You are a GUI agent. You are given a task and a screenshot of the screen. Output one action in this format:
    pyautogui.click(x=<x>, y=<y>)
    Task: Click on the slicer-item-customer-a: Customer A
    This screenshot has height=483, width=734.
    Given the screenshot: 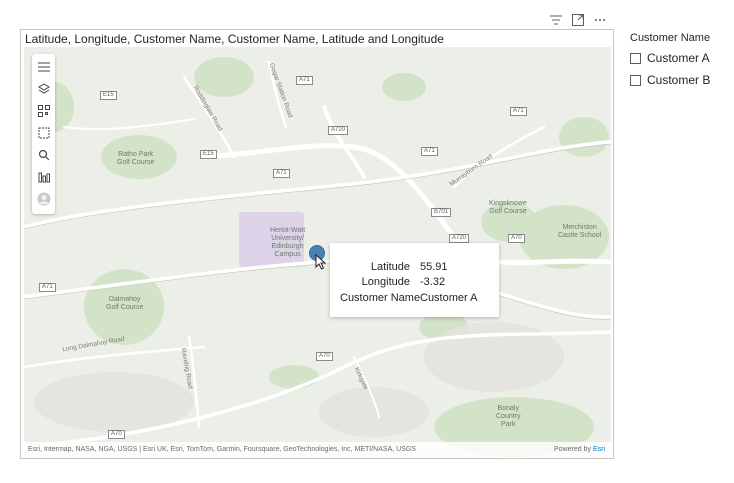 What is the action you would take?
    pyautogui.click(x=680, y=58)
    